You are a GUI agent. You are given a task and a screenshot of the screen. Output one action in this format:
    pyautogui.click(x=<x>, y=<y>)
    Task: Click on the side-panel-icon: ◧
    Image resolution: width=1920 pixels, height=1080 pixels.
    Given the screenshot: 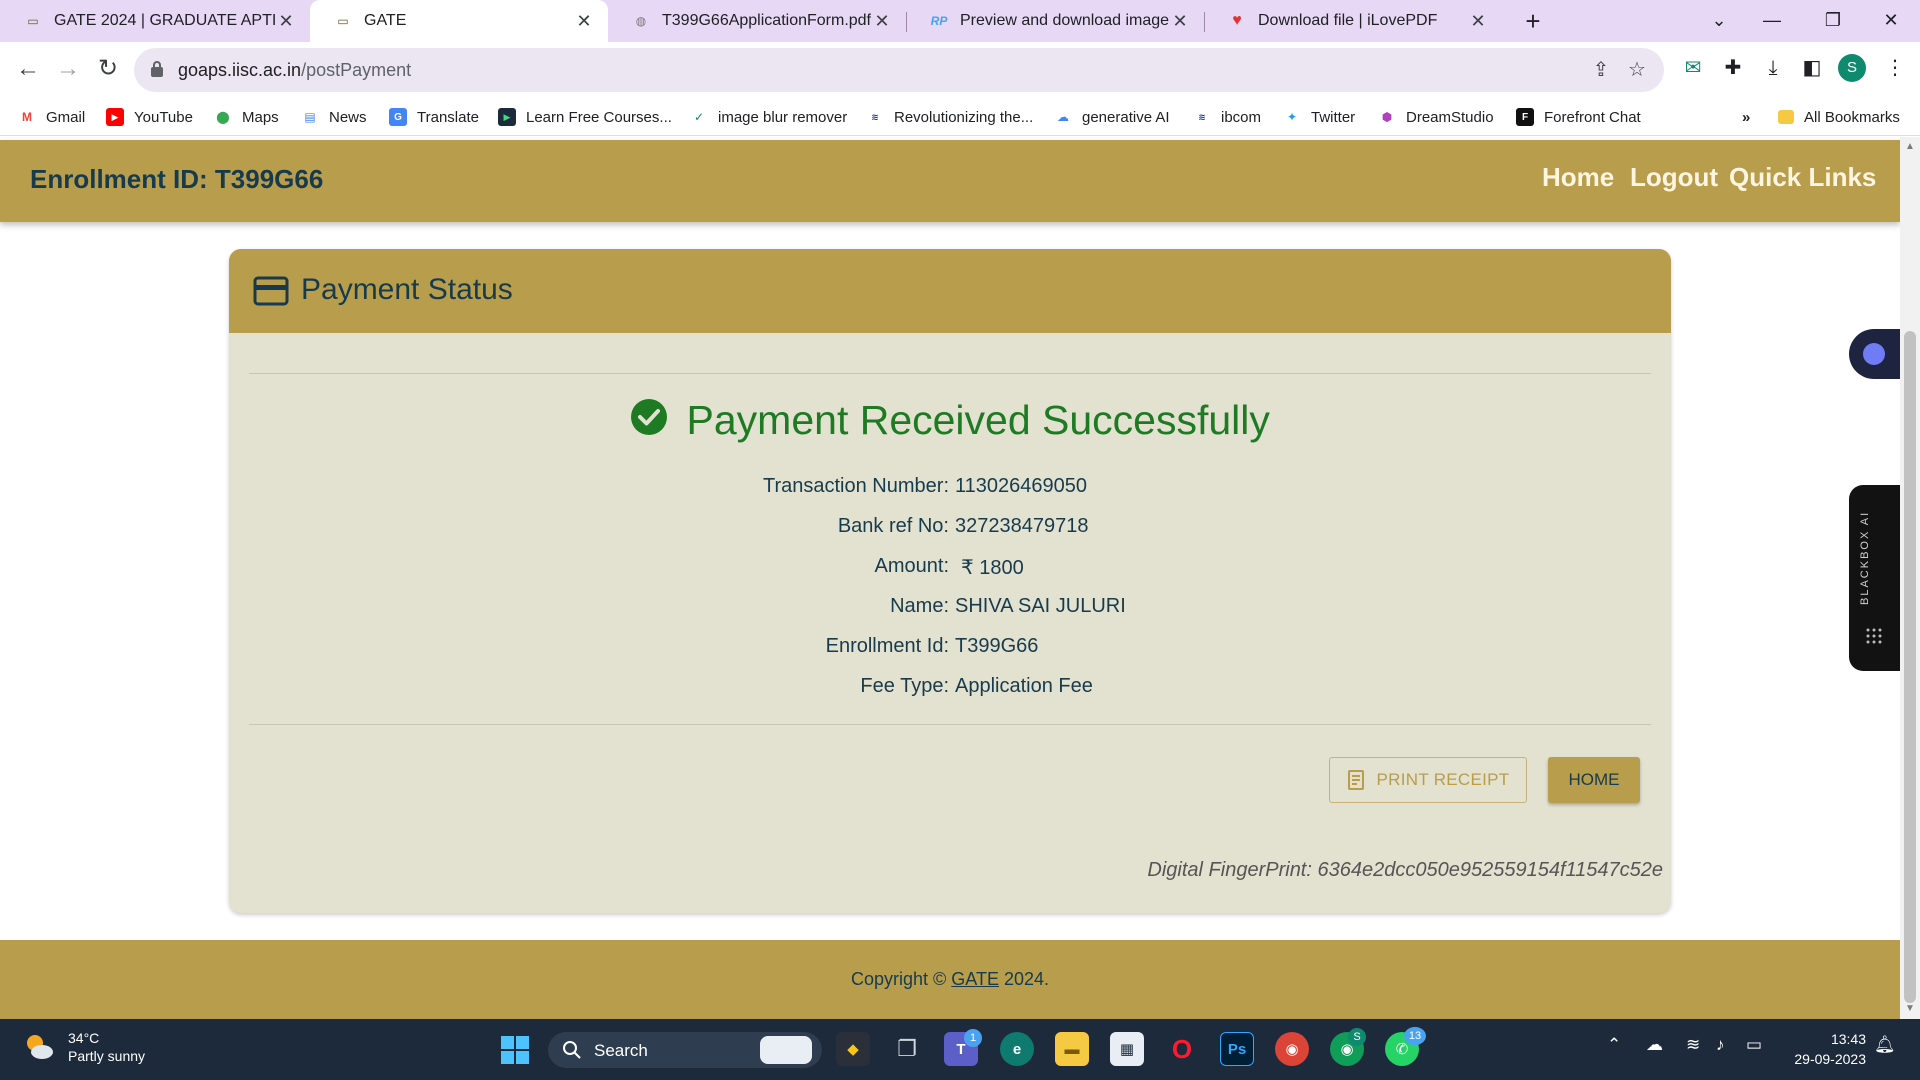 What is the action you would take?
    pyautogui.click(x=1812, y=68)
    